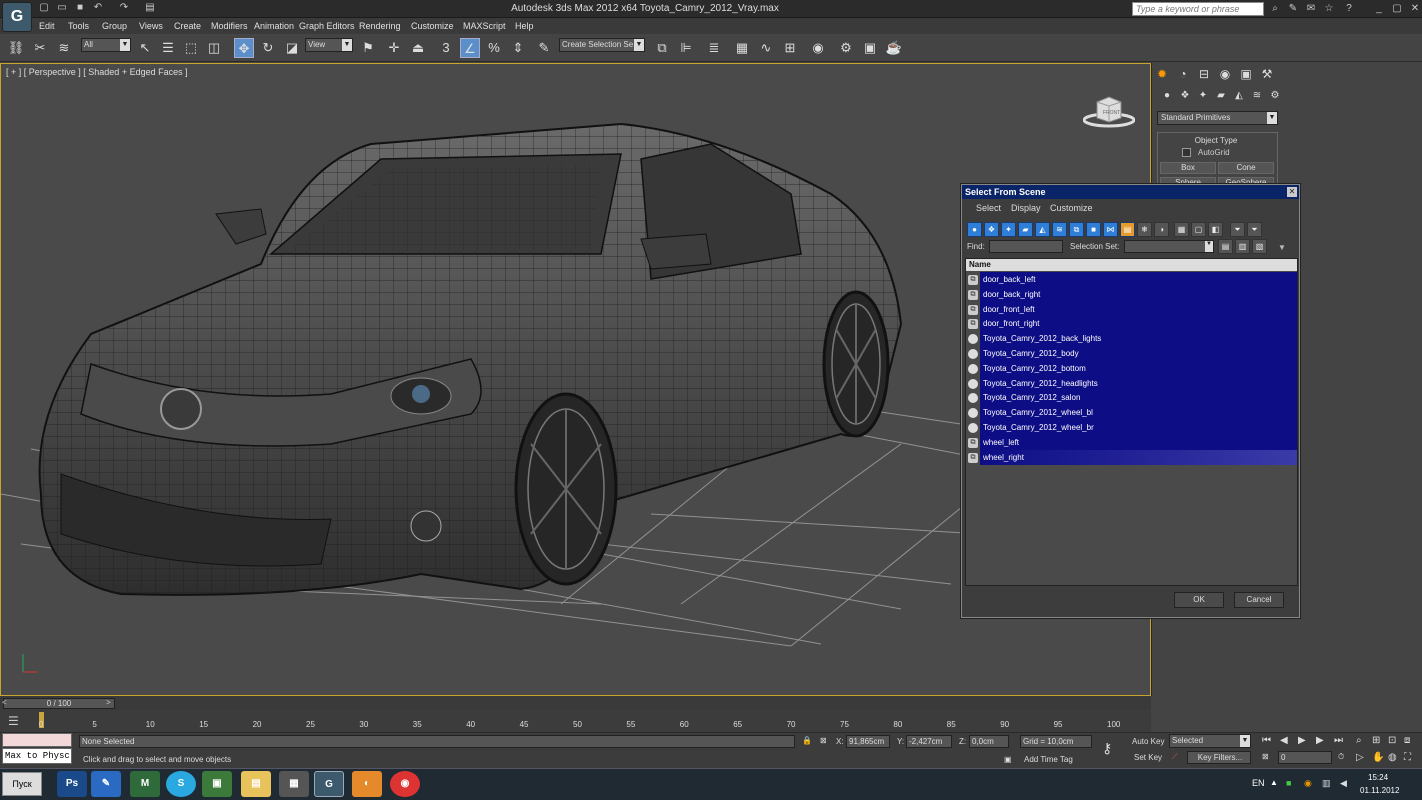  I want to click on lights-icon: ✦, so click(1203, 96).